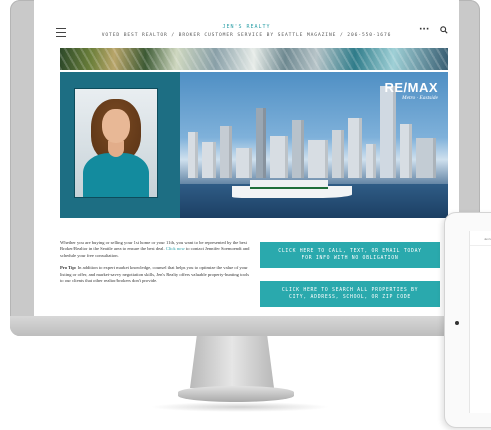 This screenshot has height=430, width=491. What do you see at coordinates (444, 30) in the screenshot?
I see `search-icon` at bounding box center [444, 30].